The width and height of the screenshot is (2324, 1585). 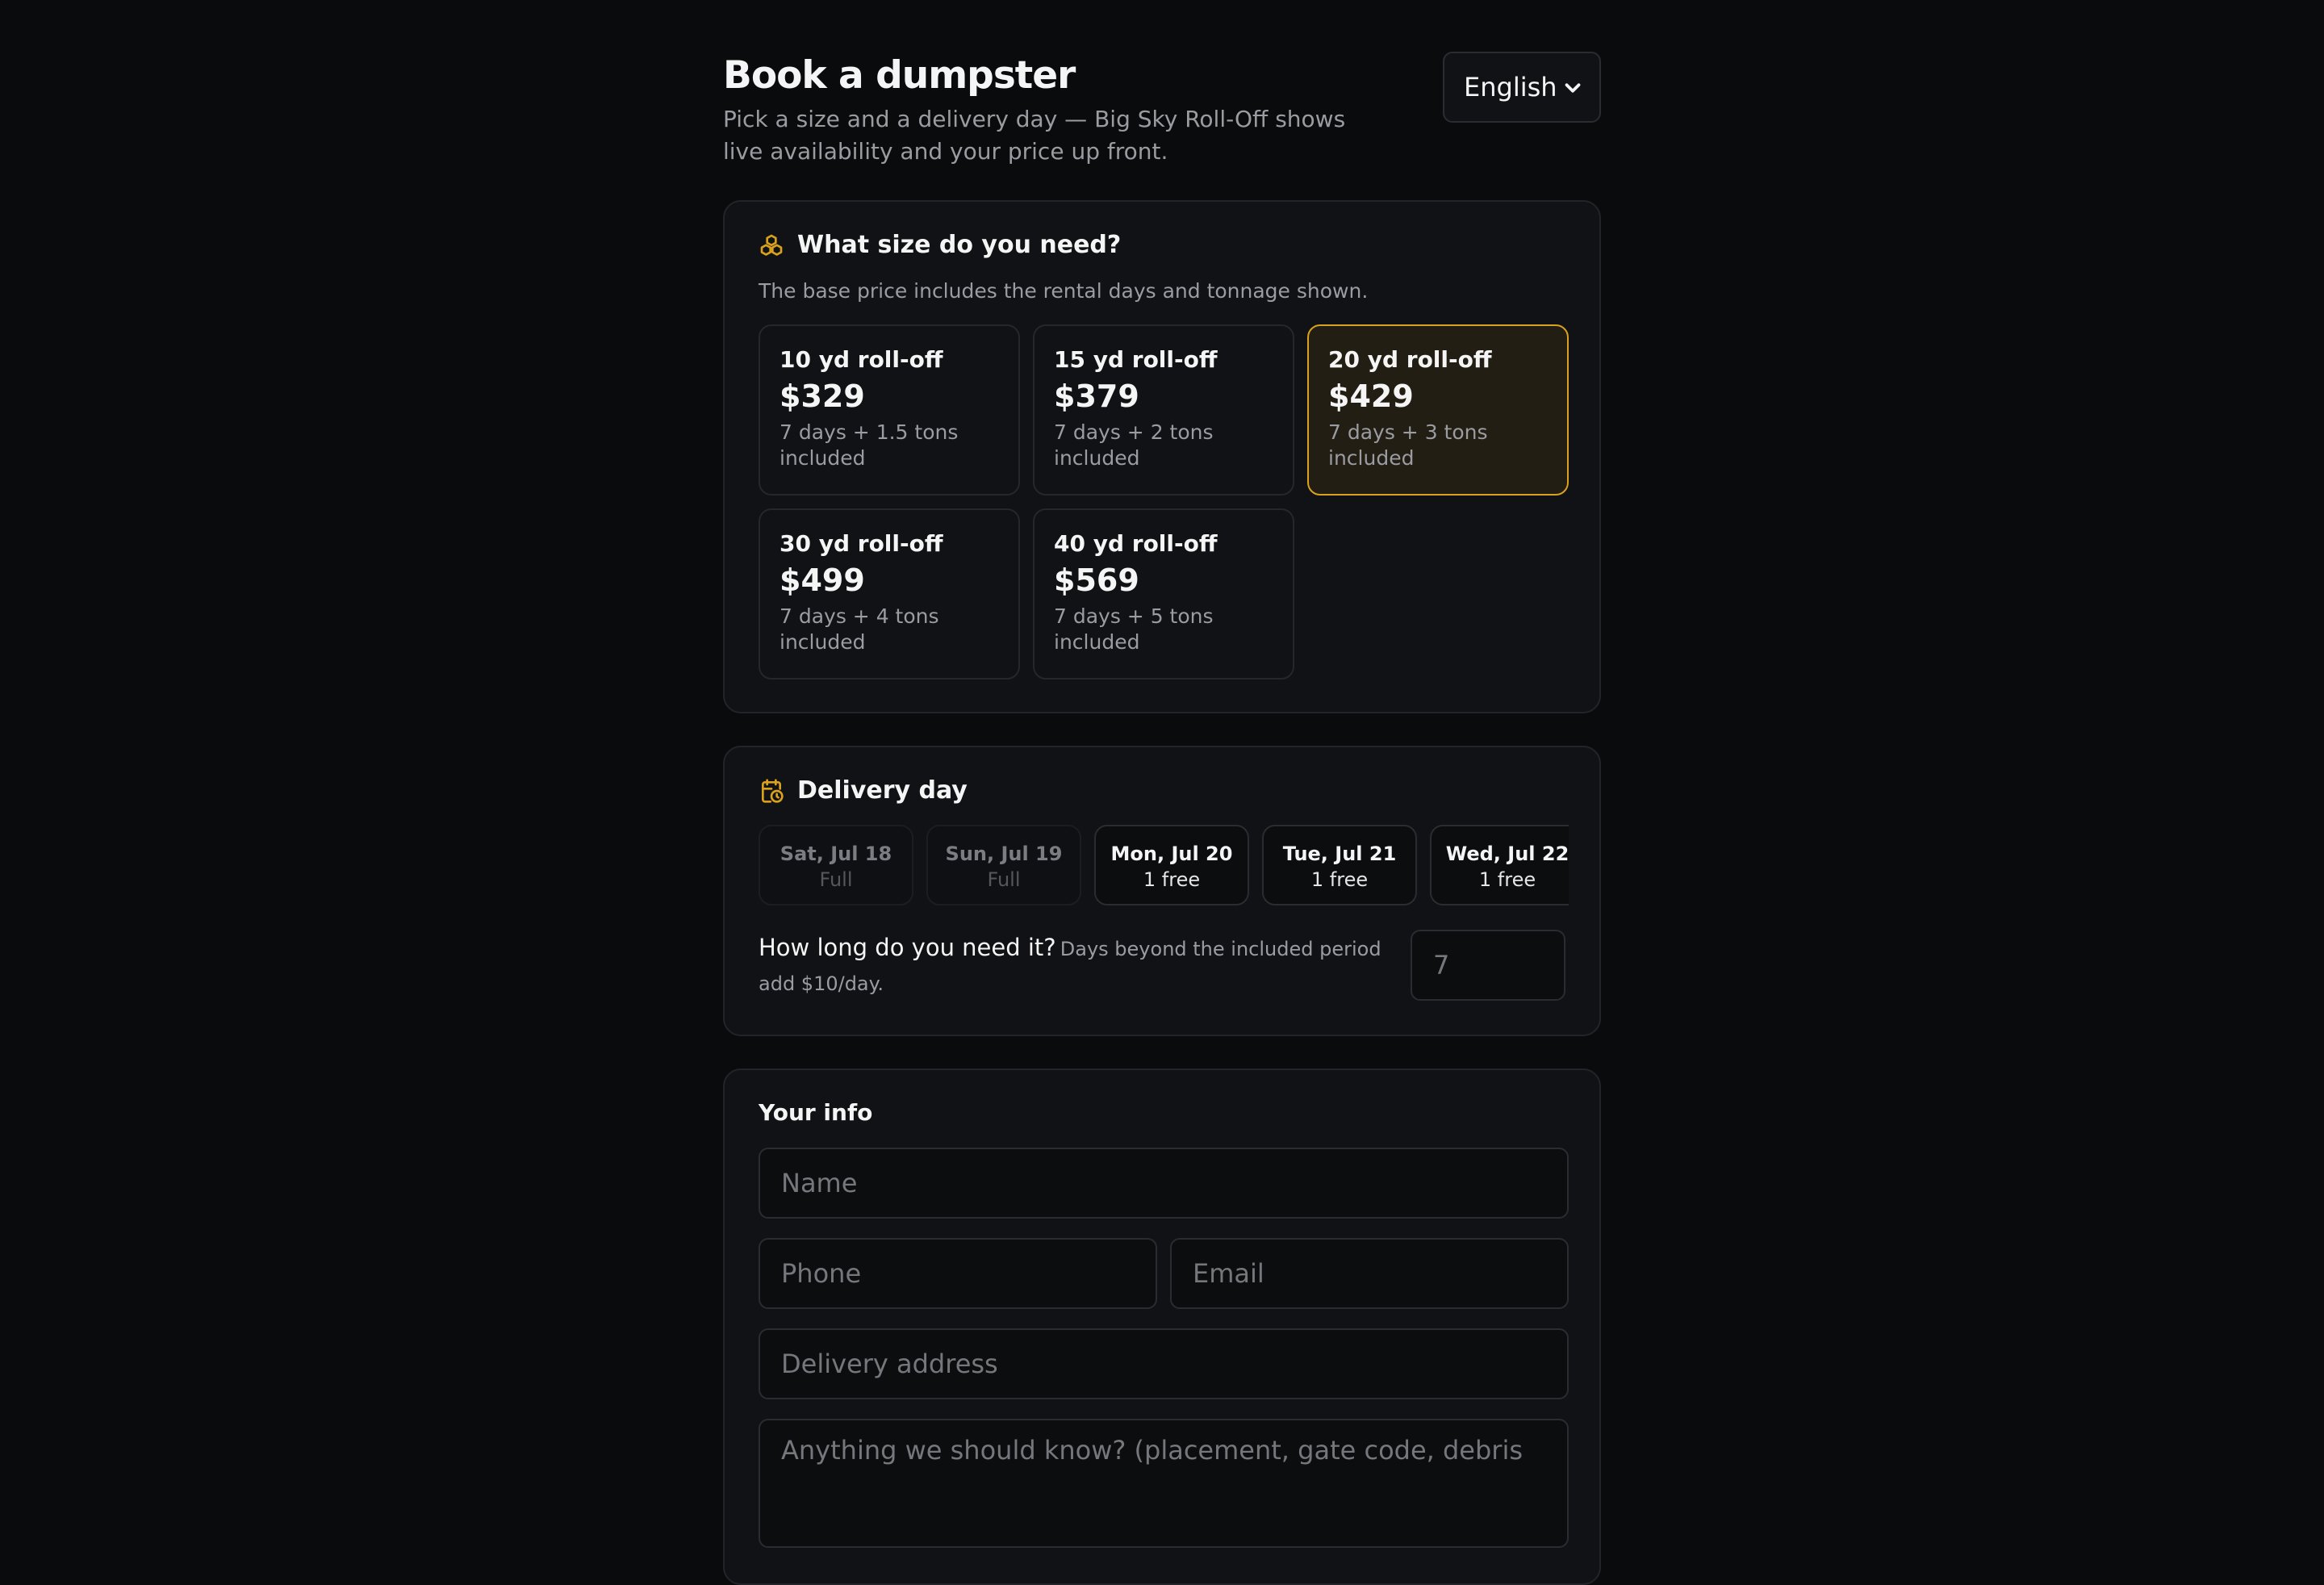 I want to click on delivery-day-date: Mon, Jul 20, so click(x=1171, y=854).